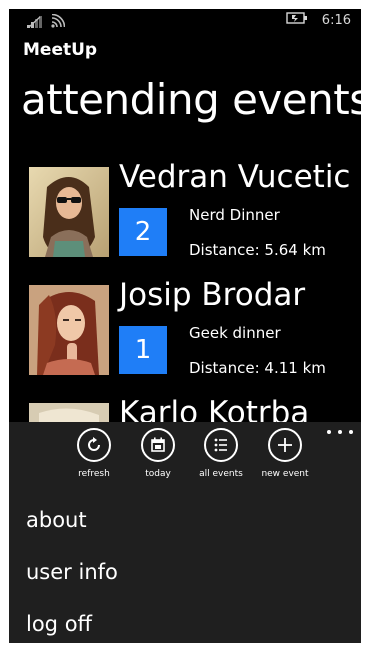 The height and width of the screenshot is (652, 371). What do you see at coordinates (143, 350) in the screenshot?
I see `attendee-count-tile: 1` at bounding box center [143, 350].